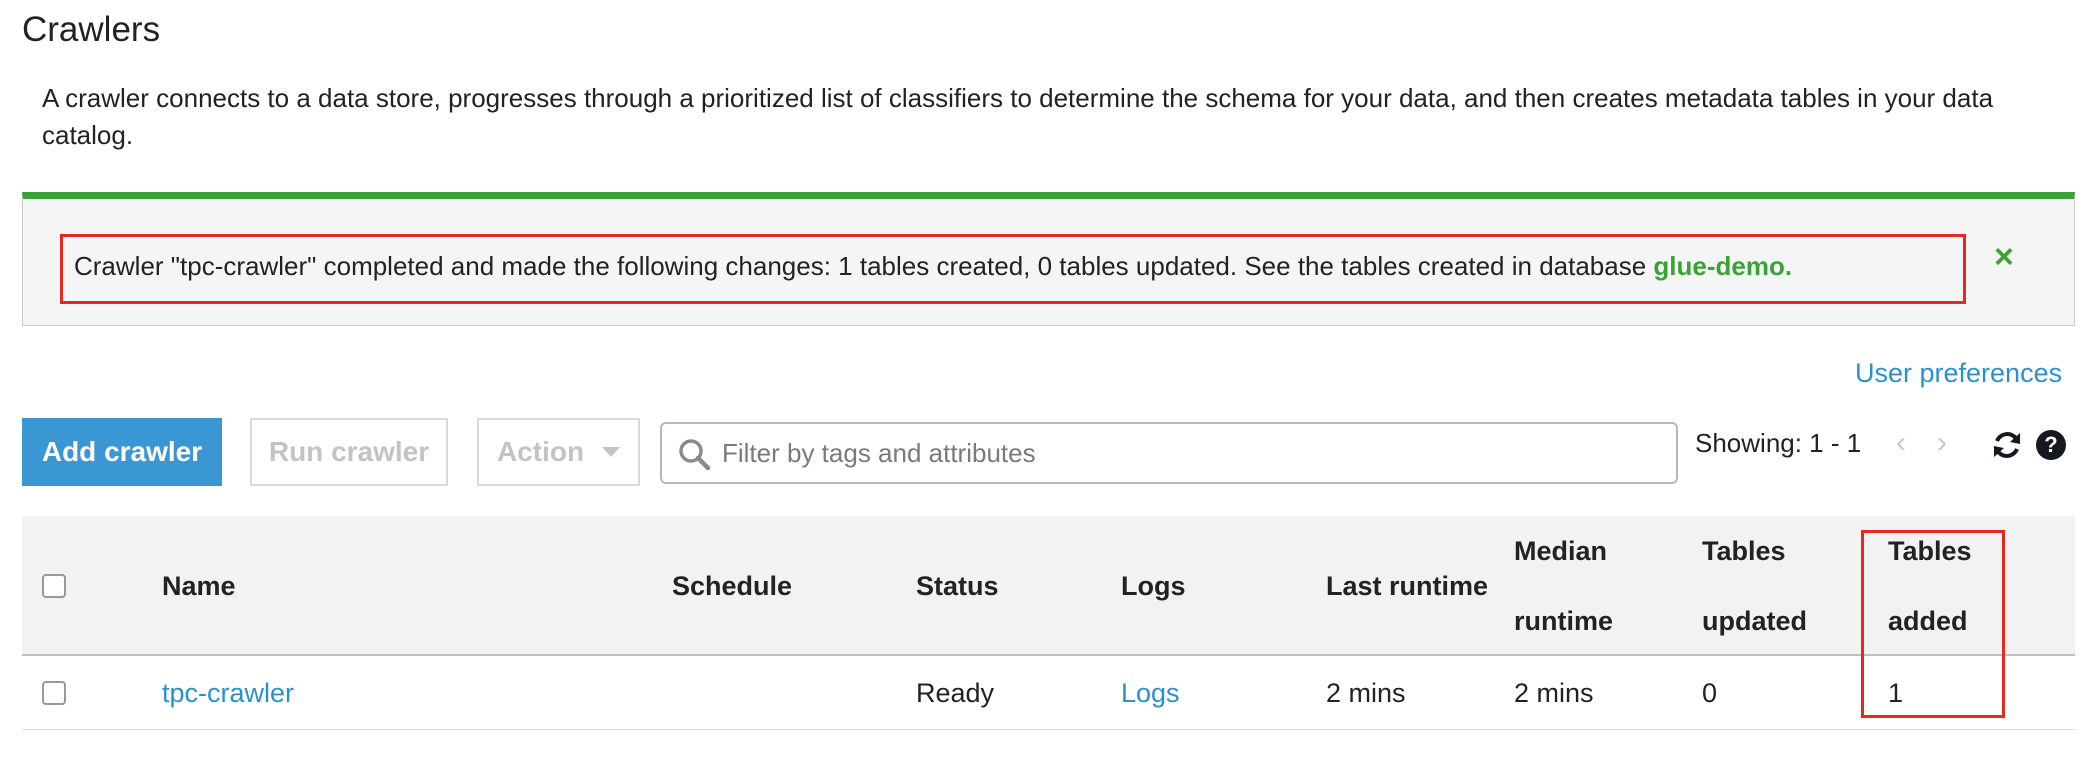 This screenshot has width=2096, height=758. What do you see at coordinates (732, 586) in the screenshot?
I see `header-schedule: Schedule` at bounding box center [732, 586].